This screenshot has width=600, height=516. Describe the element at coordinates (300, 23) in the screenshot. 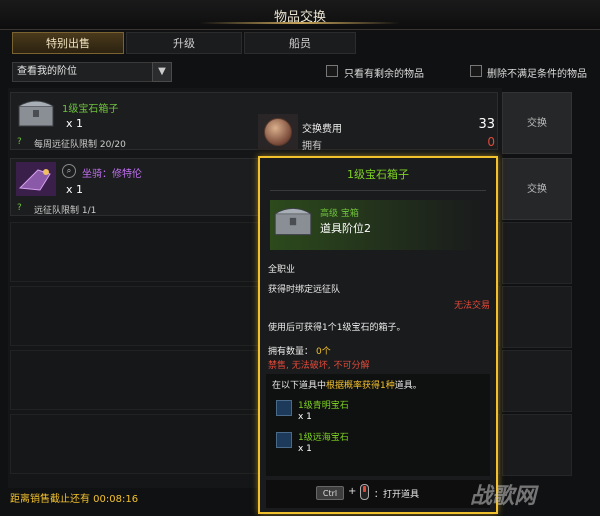

I see `title-divider` at that location.